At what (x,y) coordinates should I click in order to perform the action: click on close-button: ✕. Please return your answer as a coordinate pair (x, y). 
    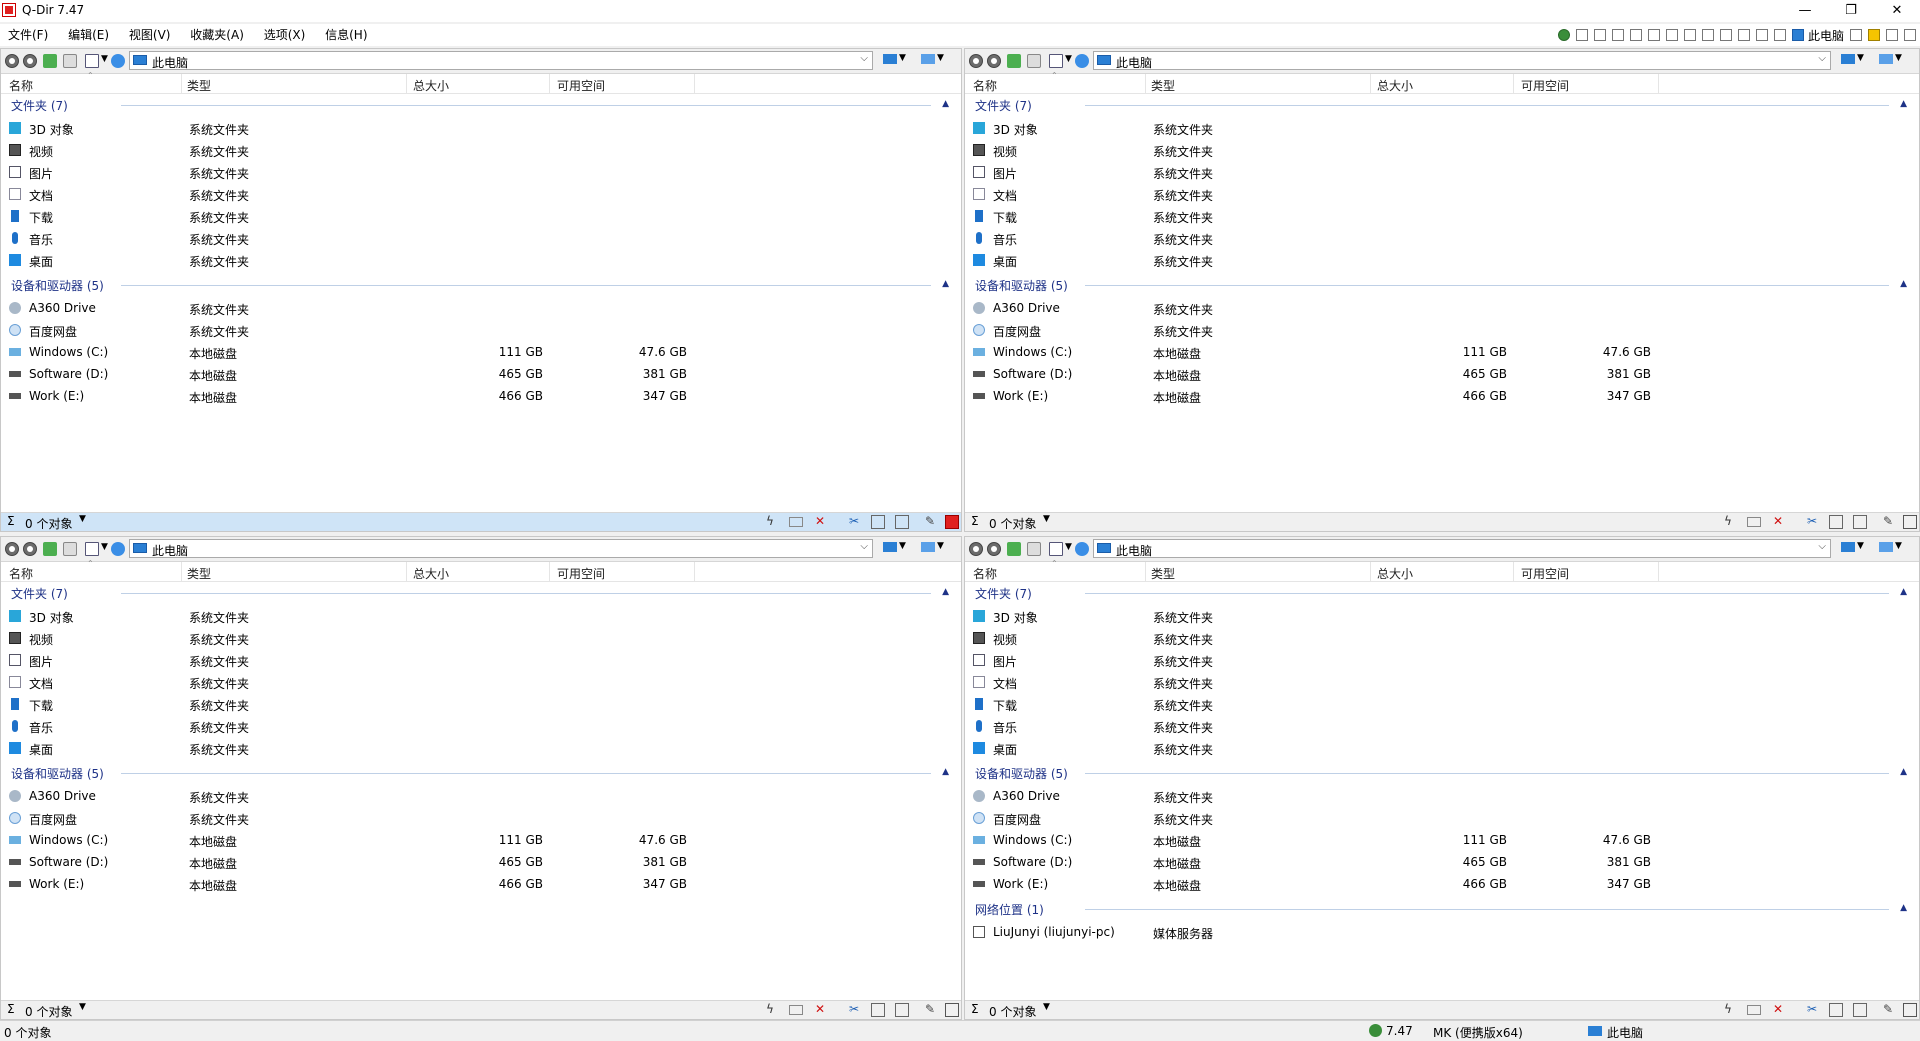
    Looking at the image, I should click on (1897, 11).